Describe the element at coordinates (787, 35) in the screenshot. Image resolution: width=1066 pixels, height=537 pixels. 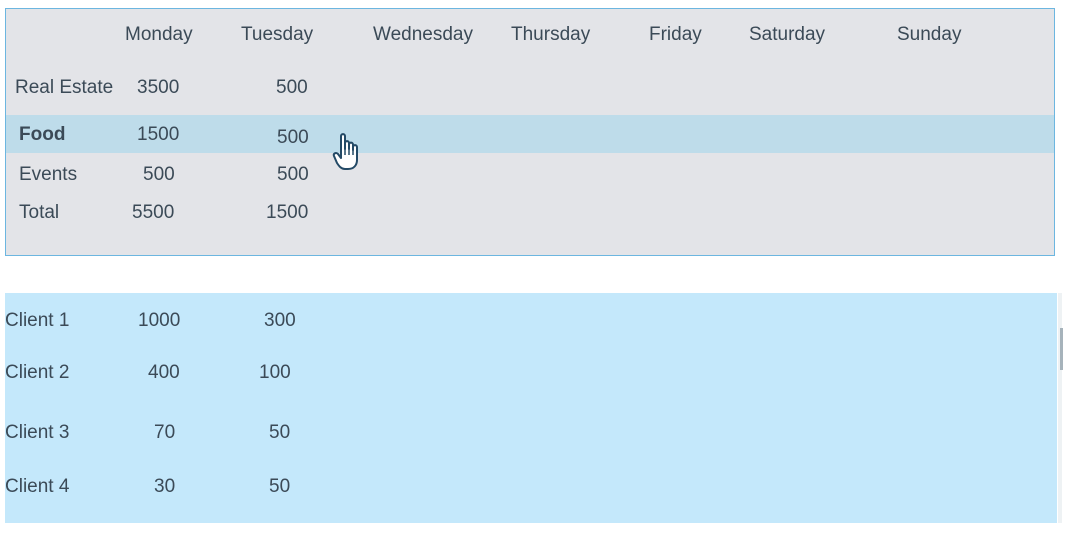
I see `column-header-saturday: Saturday` at that location.